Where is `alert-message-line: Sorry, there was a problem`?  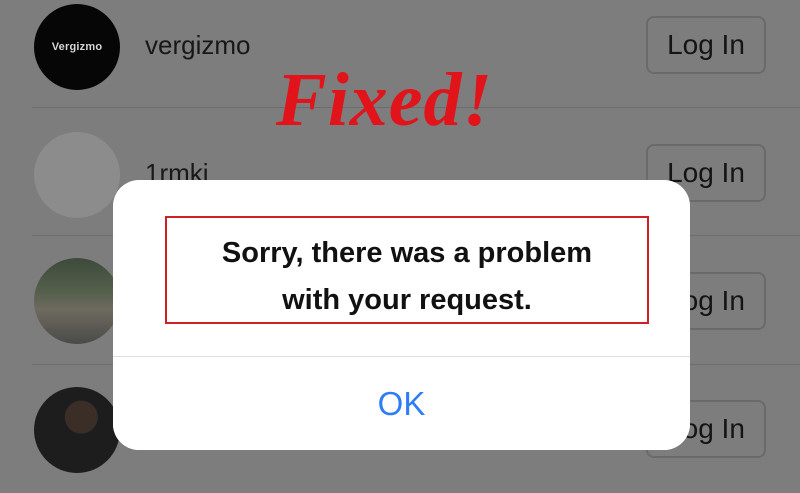 alert-message-line: Sorry, there was a problem is located at coordinates (407, 253).